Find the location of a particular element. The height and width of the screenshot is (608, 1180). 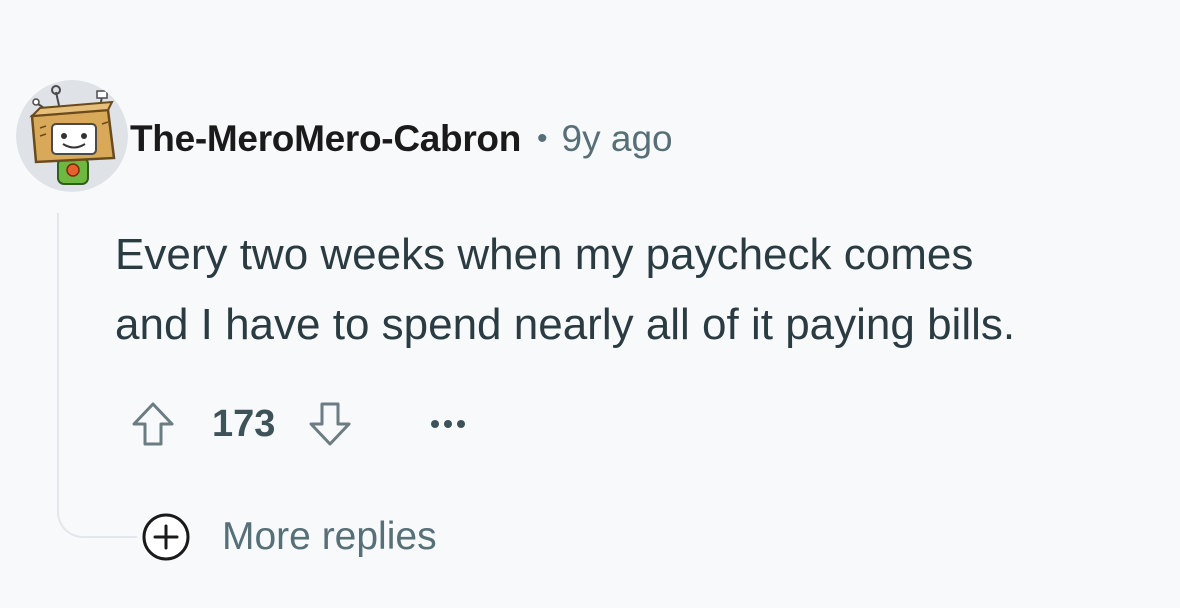

author-username: The-MeroMero-Cabron is located at coordinates (325, 139).